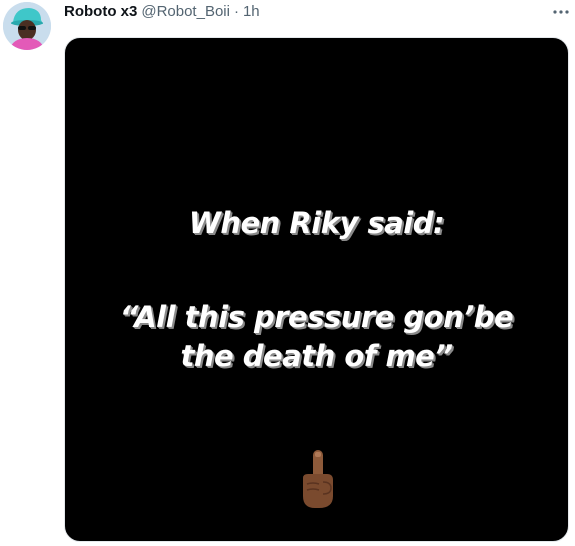 The image size is (575, 546). I want to click on media-heading: When Riky said:, so click(316, 223).